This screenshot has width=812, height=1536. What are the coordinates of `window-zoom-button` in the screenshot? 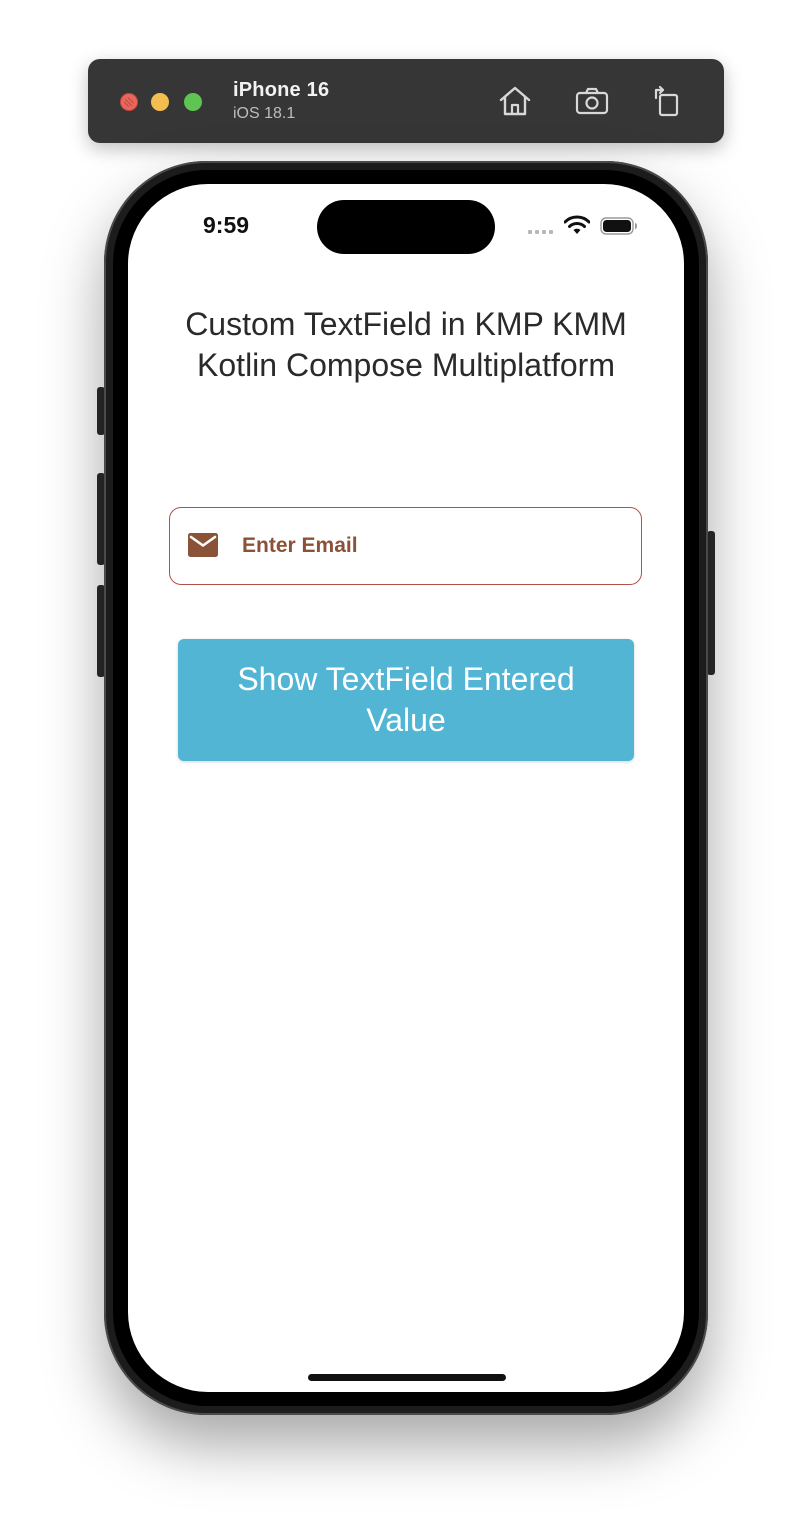 It's located at (193, 102).